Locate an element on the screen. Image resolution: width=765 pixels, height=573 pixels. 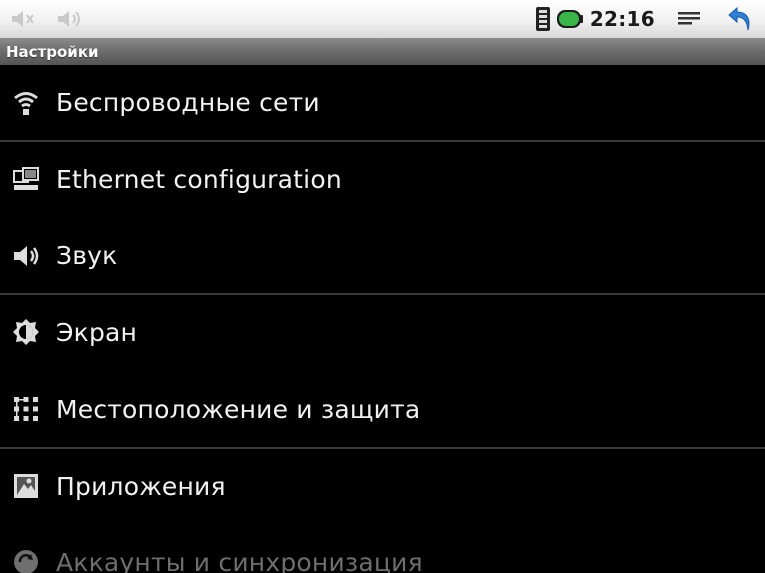
applications-icon is located at coordinates (26, 486).